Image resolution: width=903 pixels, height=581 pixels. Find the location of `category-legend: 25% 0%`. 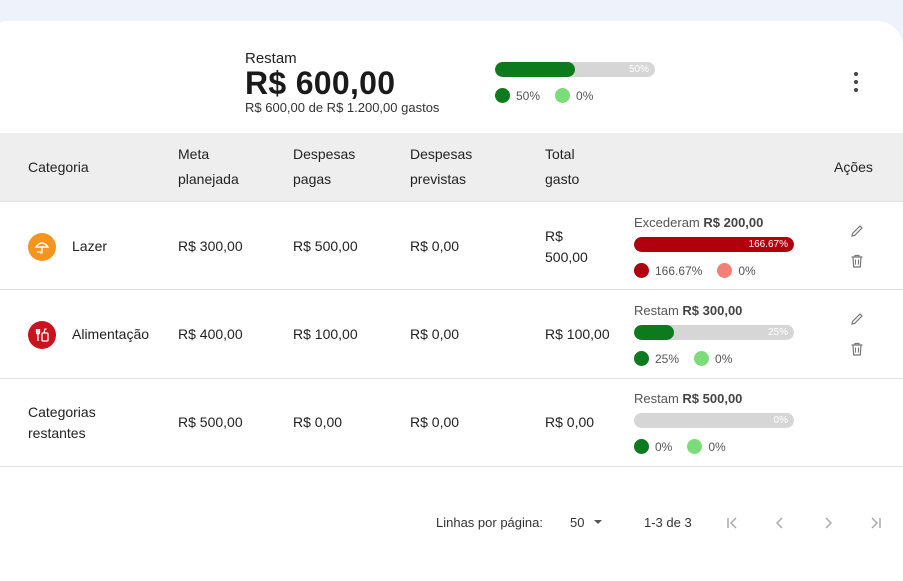

category-legend: 25% 0% is located at coordinates (690, 358).